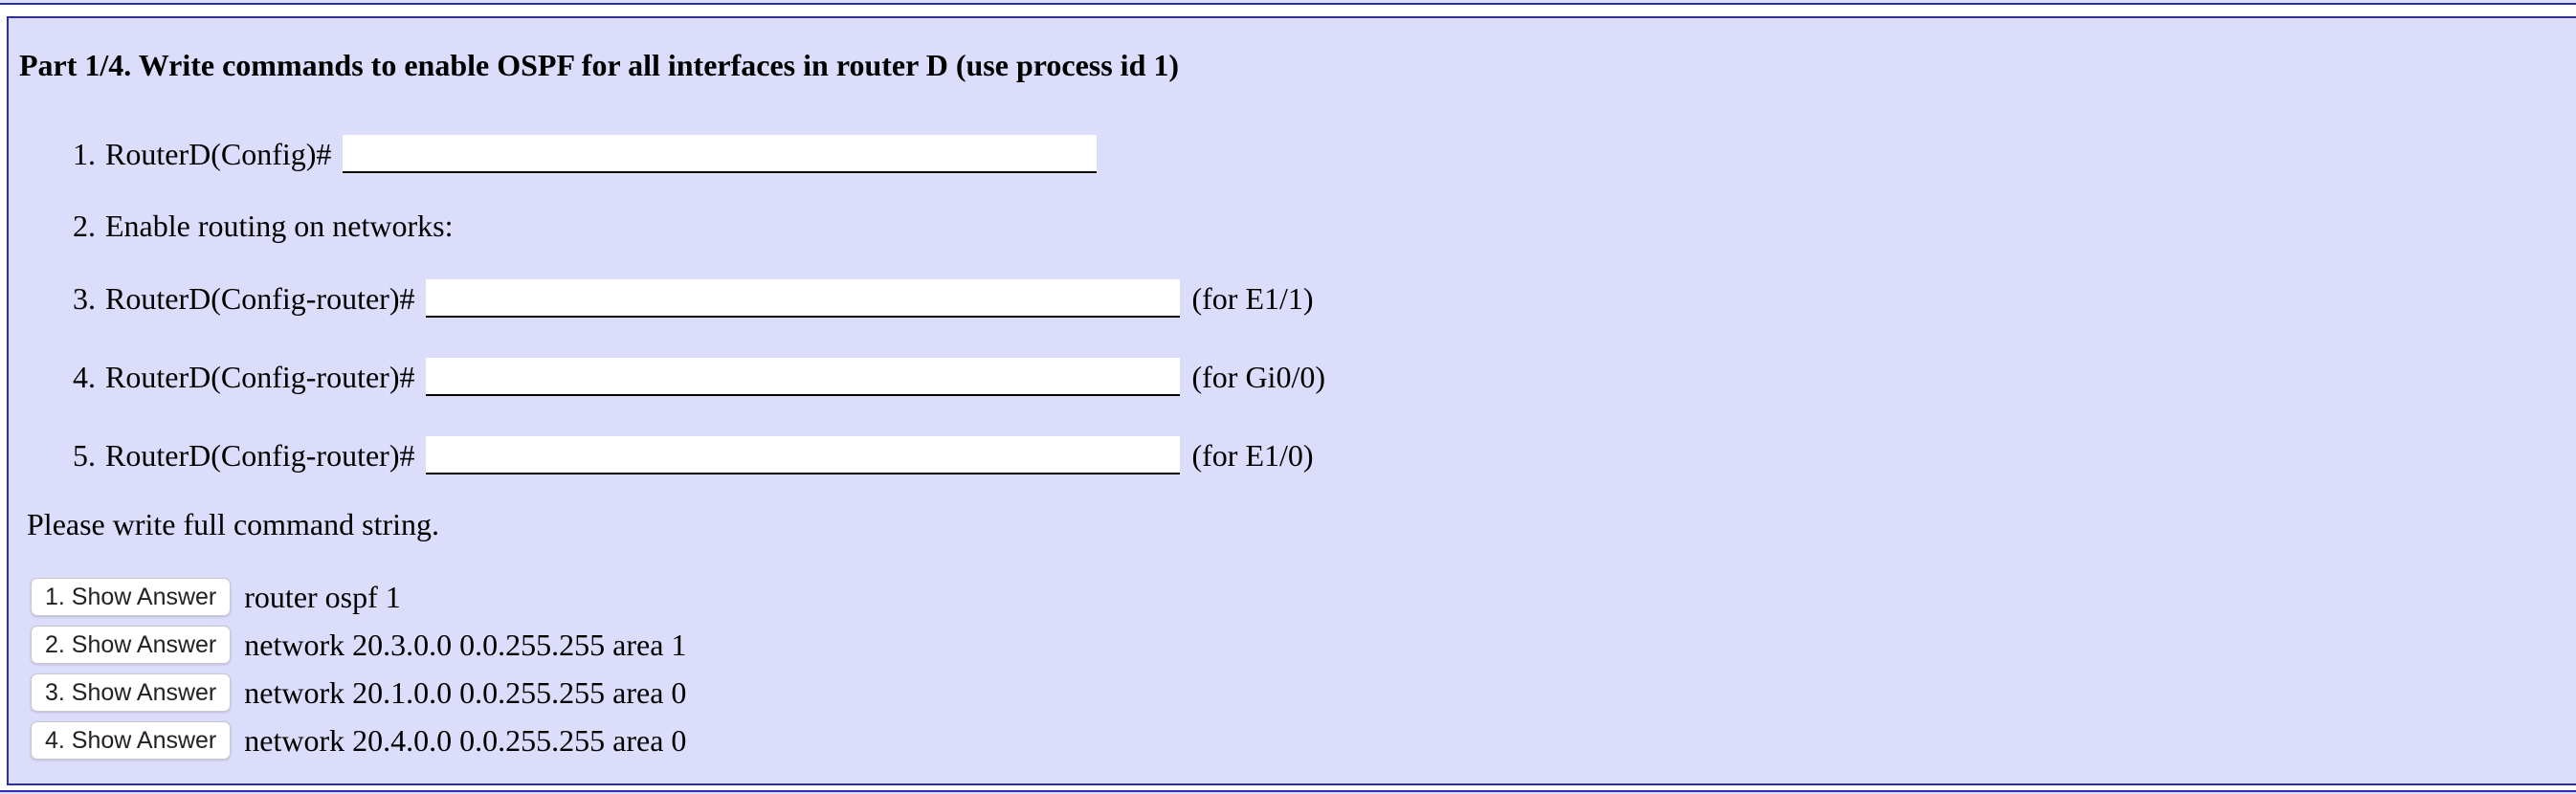  What do you see at coordinates (131, 597) in the screenshot?
I see `show-answer-1-button: 1. Show Answer` at bounding box center [131, 597].